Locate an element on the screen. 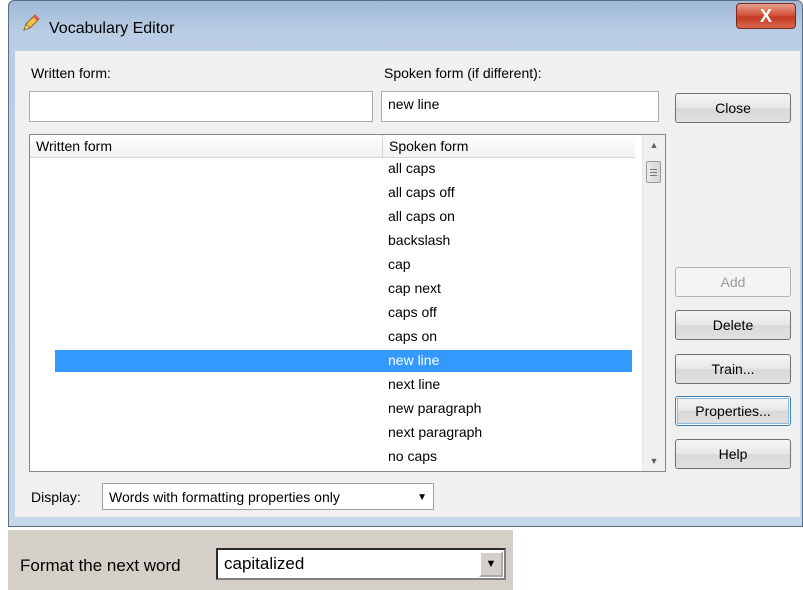 This screenshot has width=803, height=590. spoken-form-cell: new paragraph is located at coordinates (435, 408).